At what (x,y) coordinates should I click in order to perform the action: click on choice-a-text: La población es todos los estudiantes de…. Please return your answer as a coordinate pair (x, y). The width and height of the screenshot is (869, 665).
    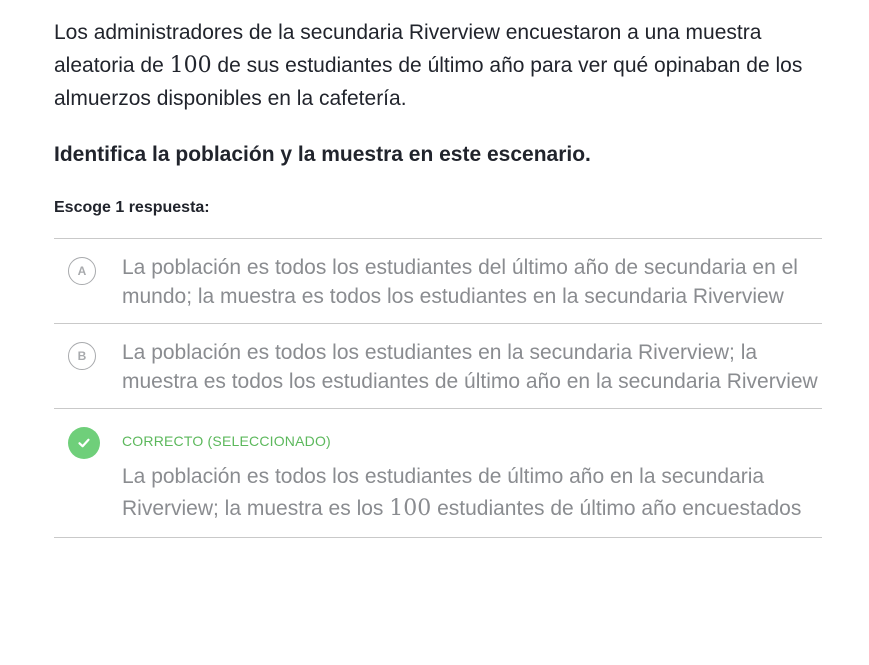
    Looking at the image, I should click on (460, 282).